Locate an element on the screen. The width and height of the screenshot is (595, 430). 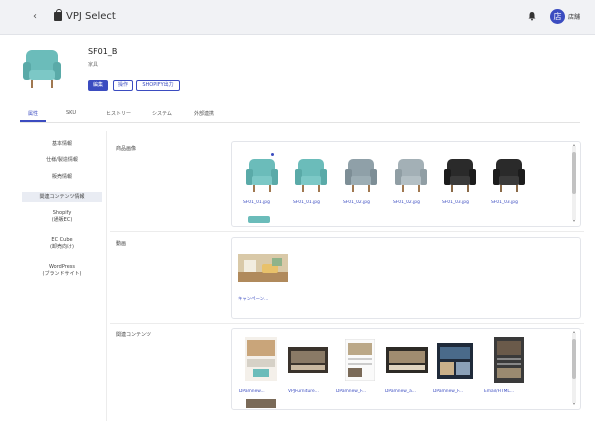
product-thumbnail is located at coordinates (42, 69).